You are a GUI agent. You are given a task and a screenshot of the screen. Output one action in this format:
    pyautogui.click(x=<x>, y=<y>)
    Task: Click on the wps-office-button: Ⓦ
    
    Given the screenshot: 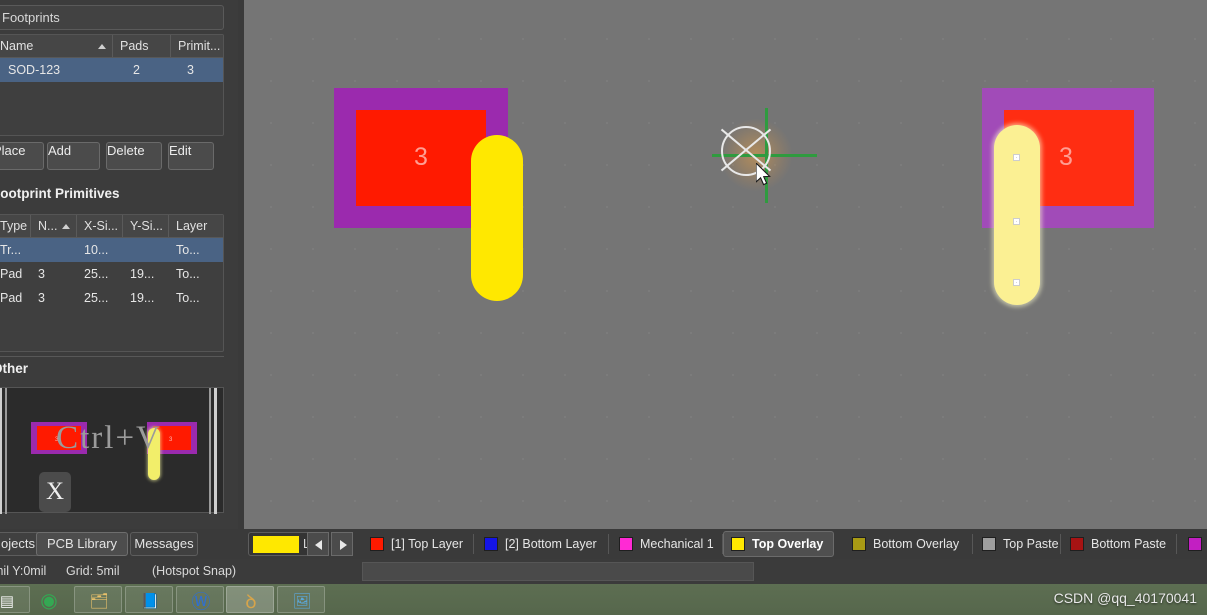 What is the action you would take?
    pyautogui.click(x=200, y=599)
    